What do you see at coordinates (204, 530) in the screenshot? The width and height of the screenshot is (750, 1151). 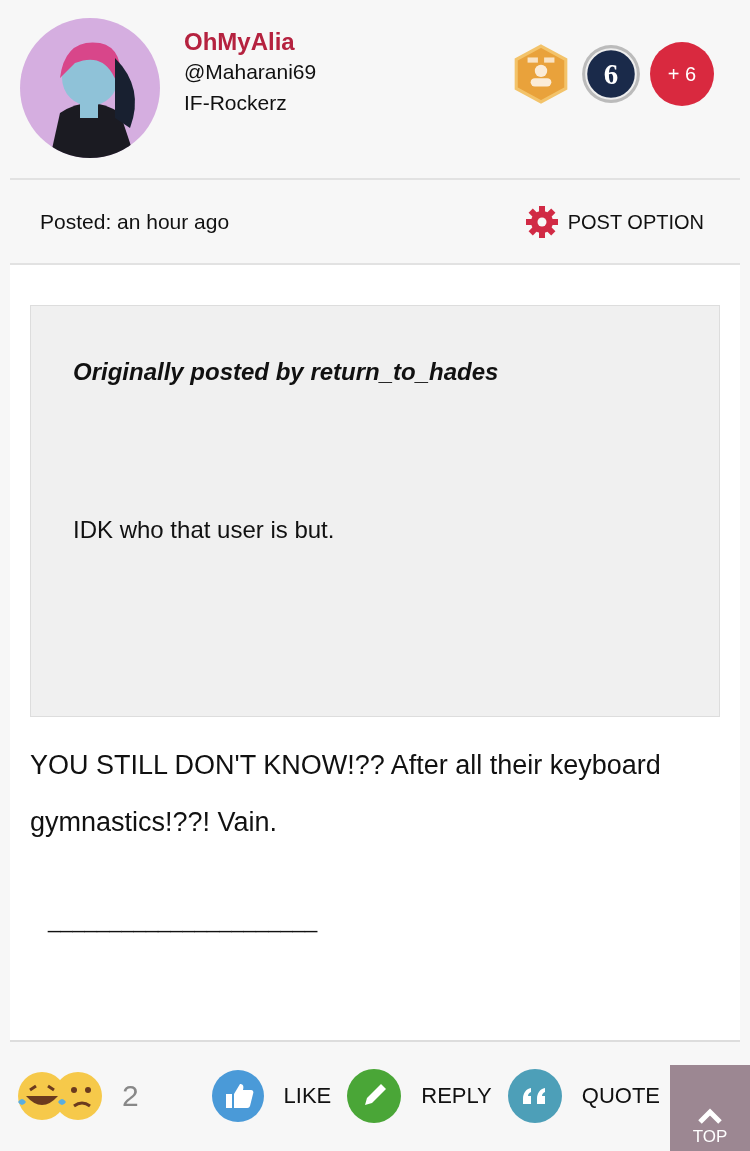 I see `quote-text: IDK who that user is but.` at bounding box center [204, 530].